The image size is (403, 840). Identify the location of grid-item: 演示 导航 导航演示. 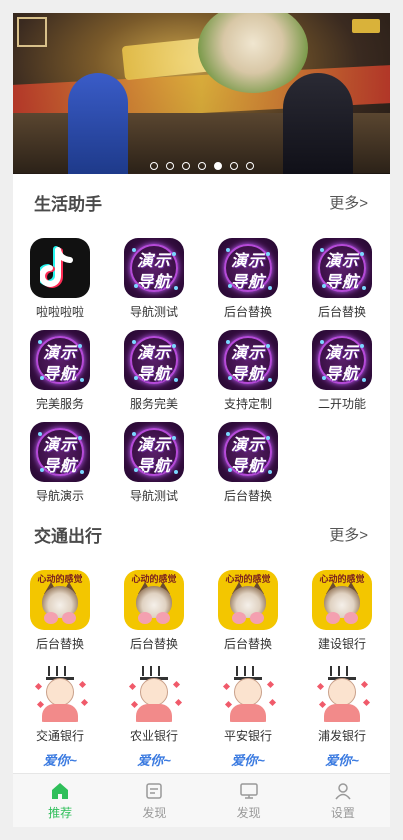
(60, 460).